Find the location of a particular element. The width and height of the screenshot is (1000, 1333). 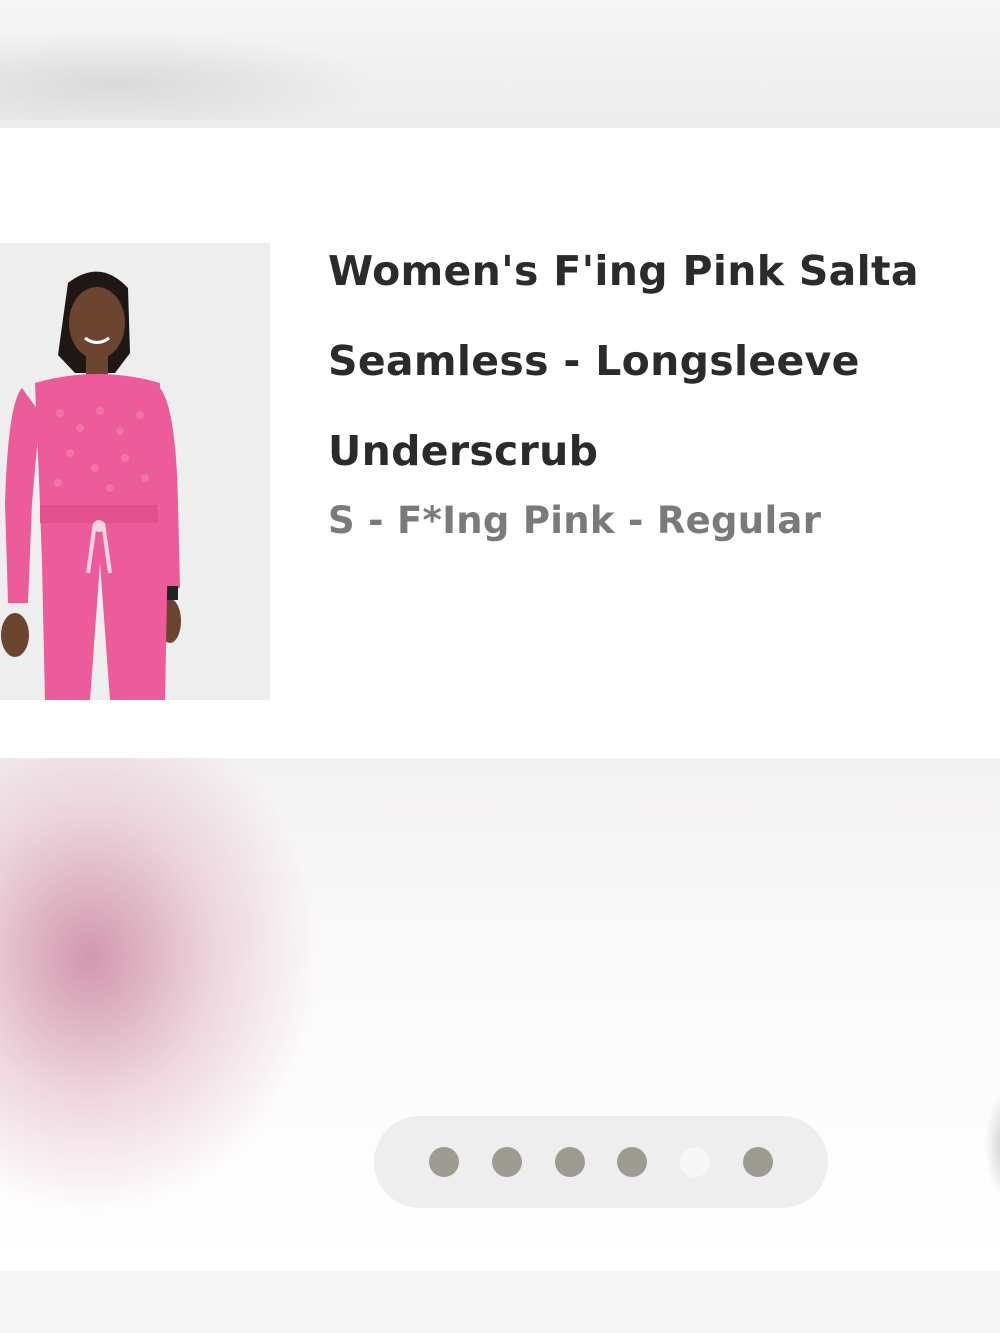

pager-dot-active is located at coordinates (695, 1162).